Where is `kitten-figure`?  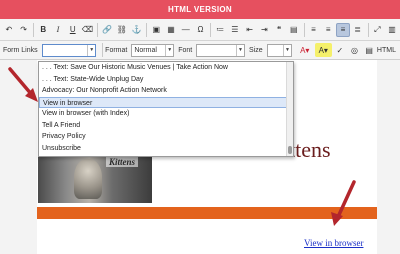
kitten-figure is located at coordinates (88, 179).